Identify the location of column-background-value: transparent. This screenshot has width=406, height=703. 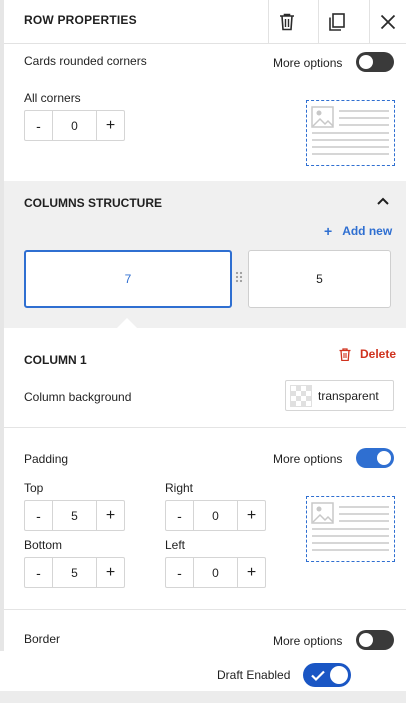
(348, 395).